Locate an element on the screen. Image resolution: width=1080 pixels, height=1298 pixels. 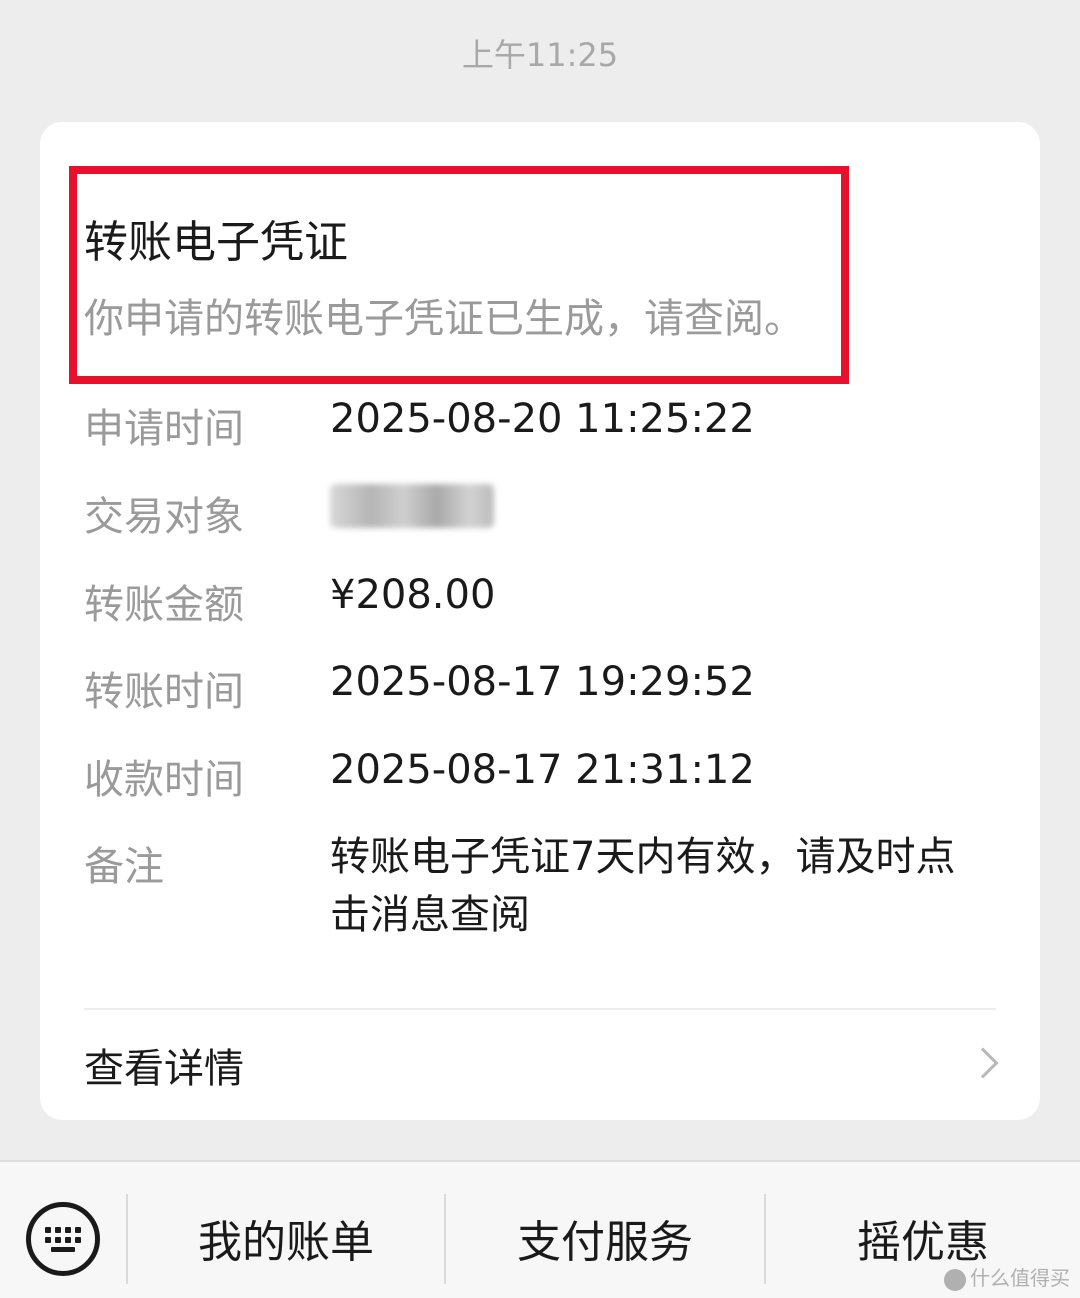
row-value-transfer-time: 2025-08-17 19:29:52 is located at coordinates (542, 682).